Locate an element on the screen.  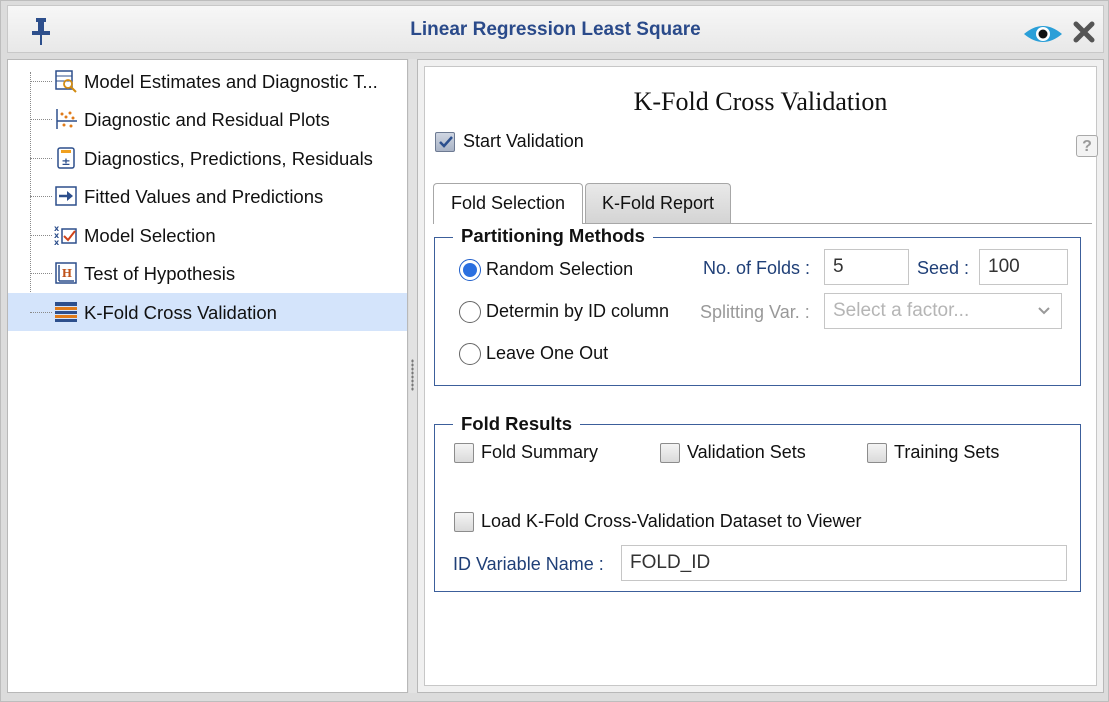
tree-item-label: Diagnostic and Residual Plots is located at coordinates (207, 119).